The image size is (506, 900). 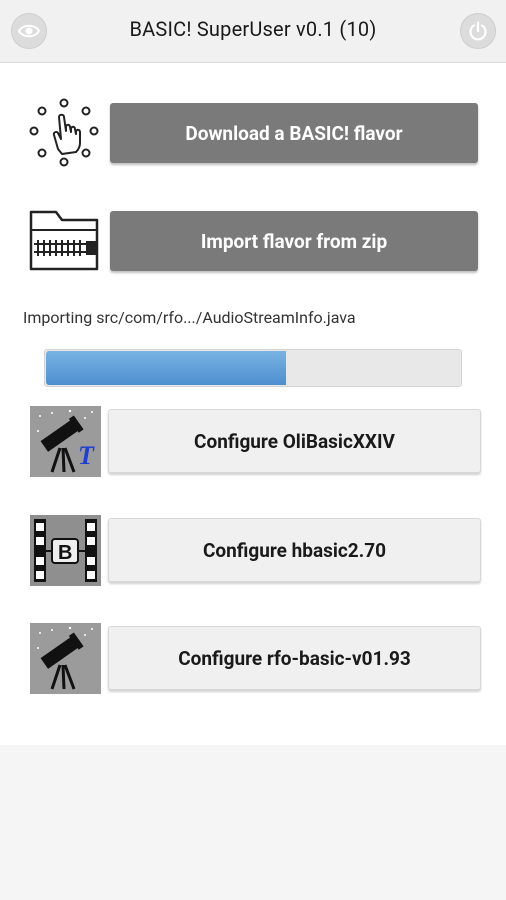 I want to click on configure-flavor-button: Configure hbasic2.70, so click(x=294, y=550).